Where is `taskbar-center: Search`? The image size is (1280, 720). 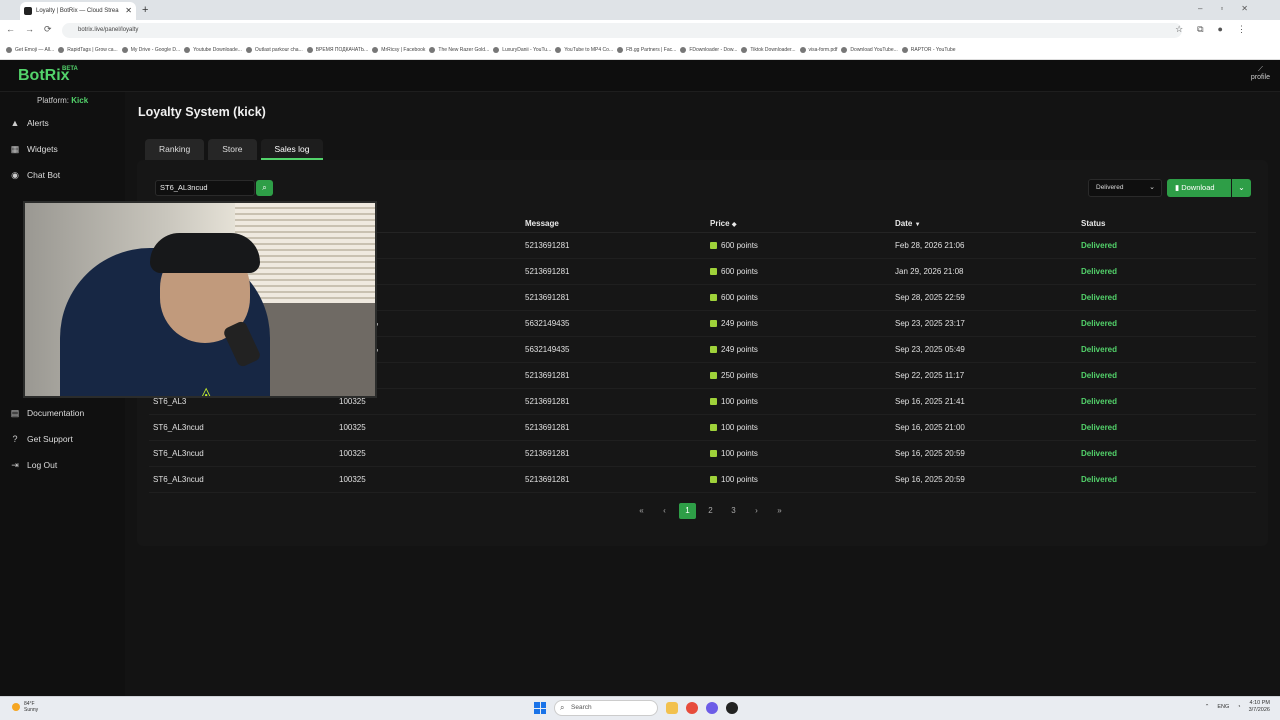 taskbar-center: Search is located at coordinates (636, 708).